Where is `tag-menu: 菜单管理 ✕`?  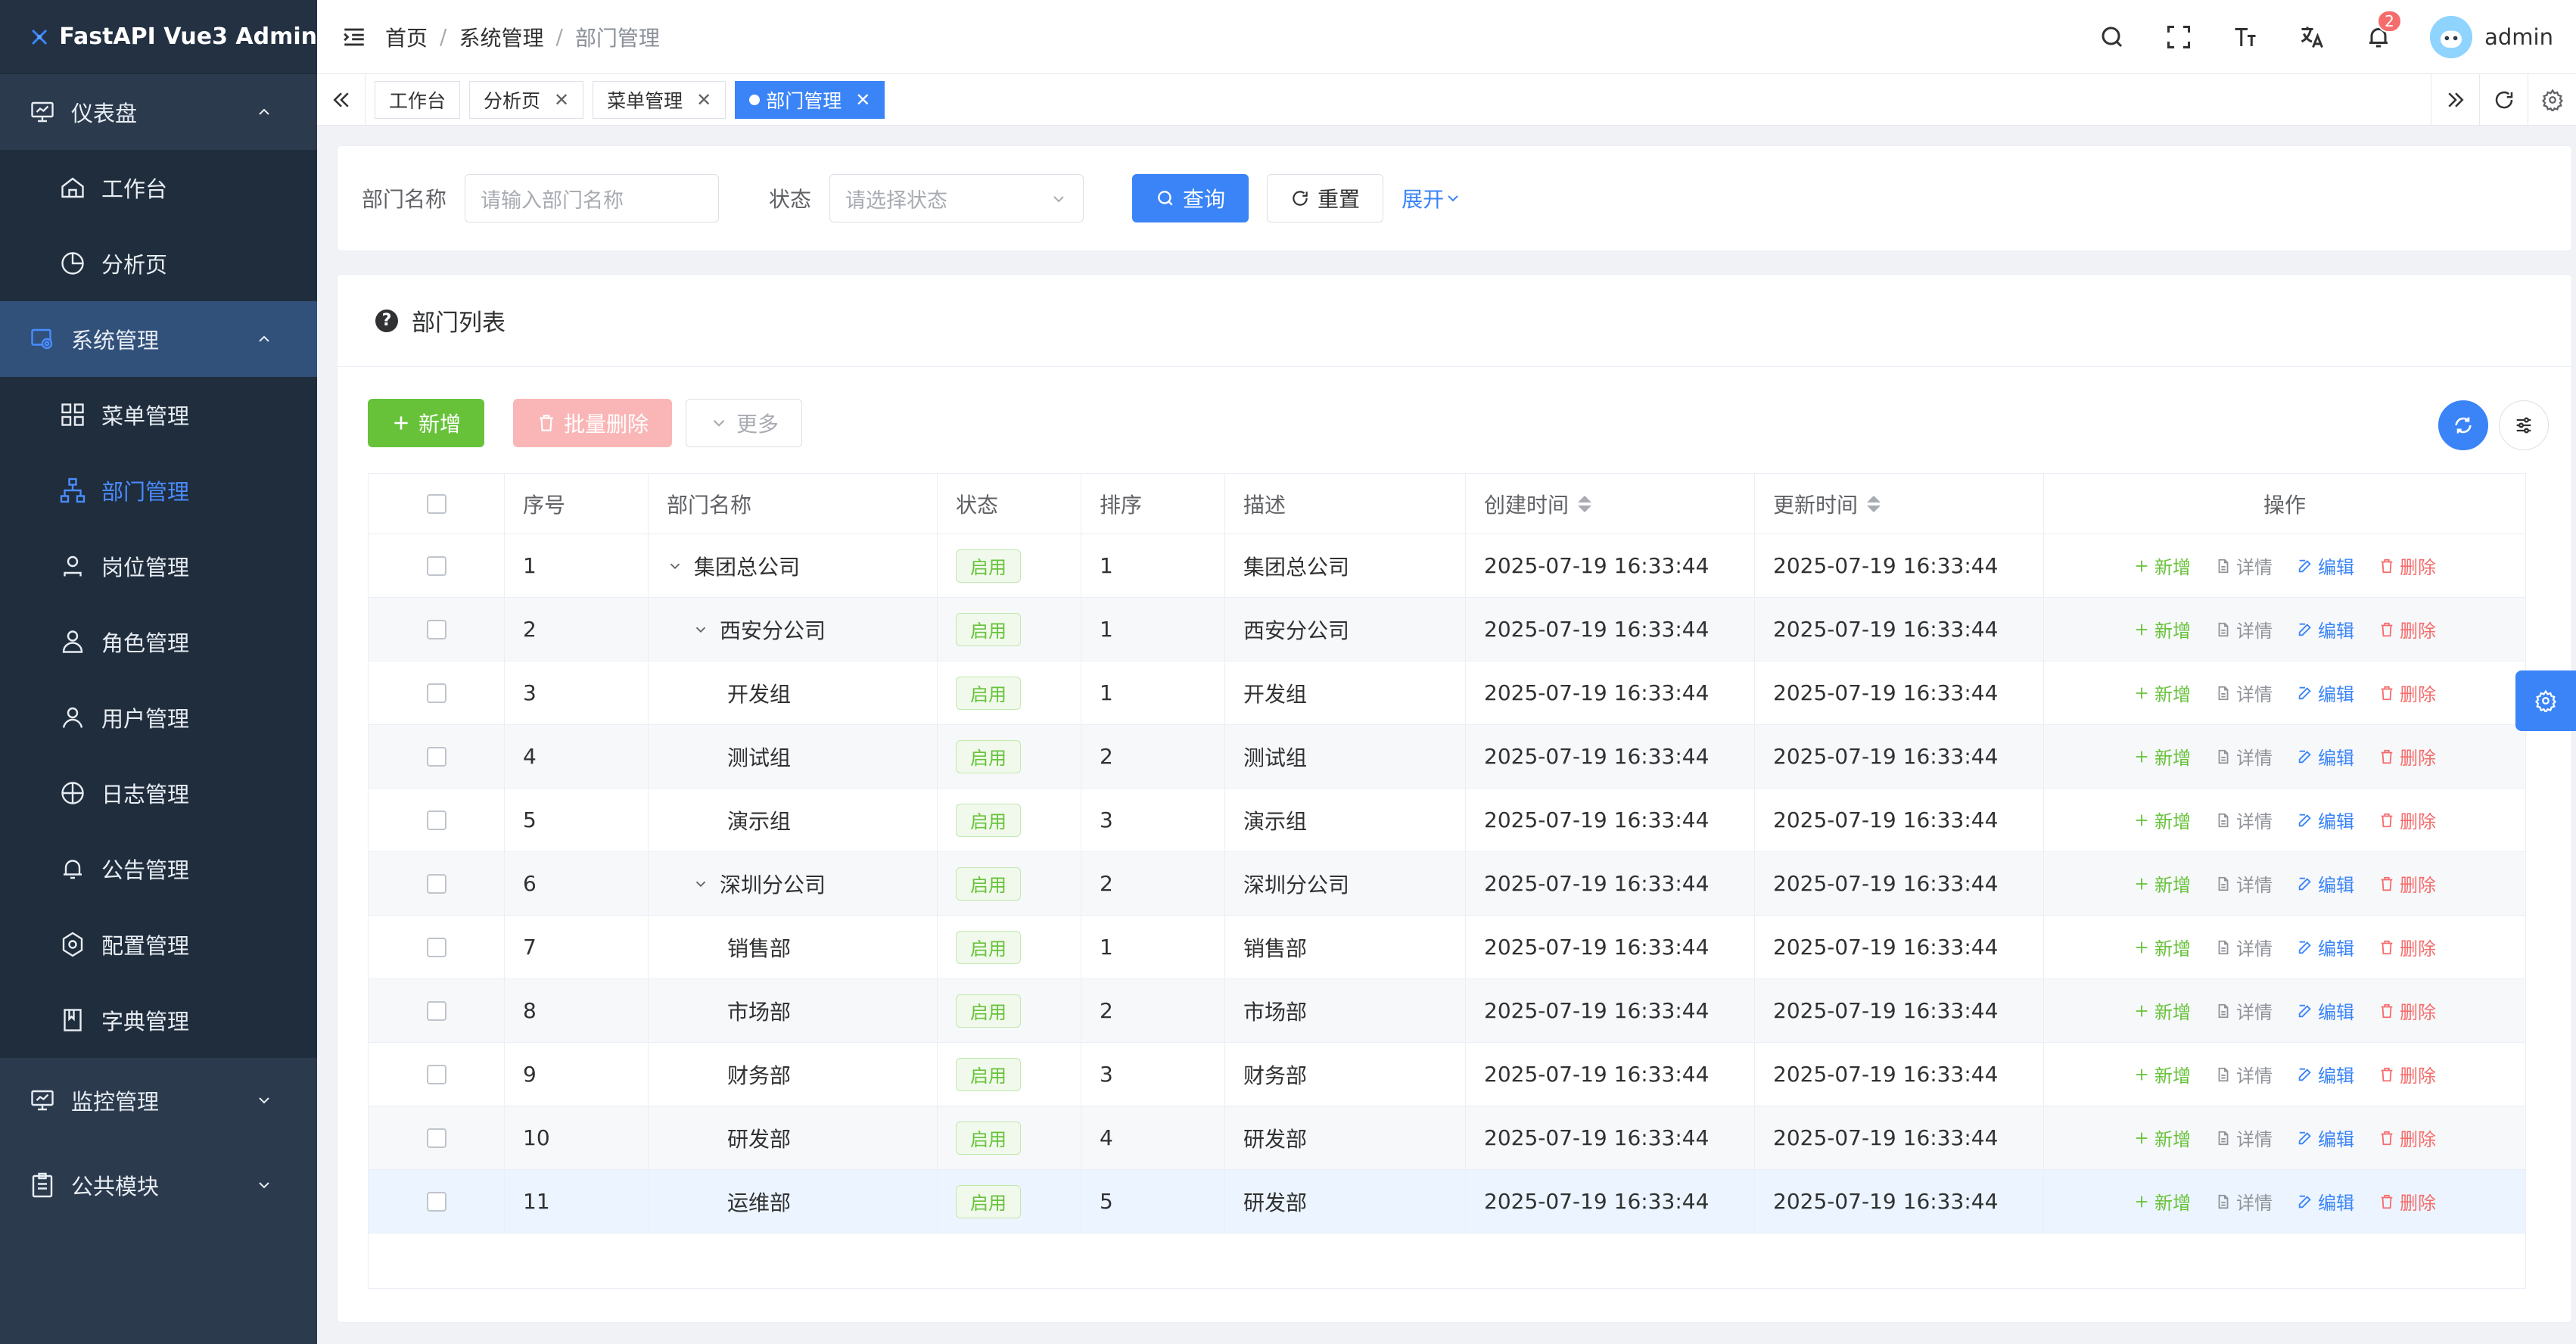
tag-menu: 菜单管理 ✕ is located at coordinates (660, 100).